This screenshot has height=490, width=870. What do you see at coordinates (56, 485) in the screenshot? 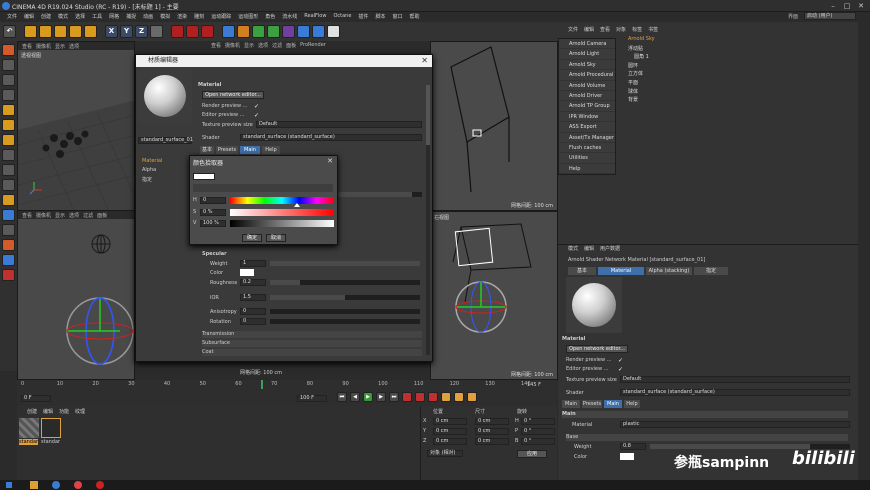
I see `c4d-taskbar-icon` at bounding box center [56, 485].